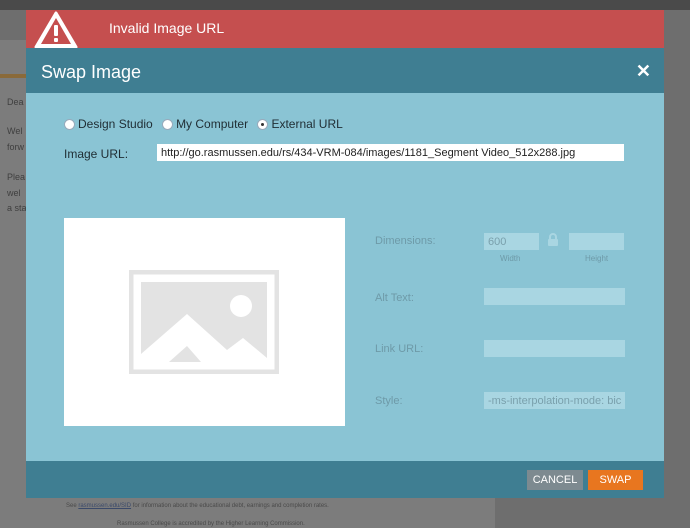  What do you see at coordinates (596, 241) in the screenshot?
I see `height-input` at bounding box center [596, 241].